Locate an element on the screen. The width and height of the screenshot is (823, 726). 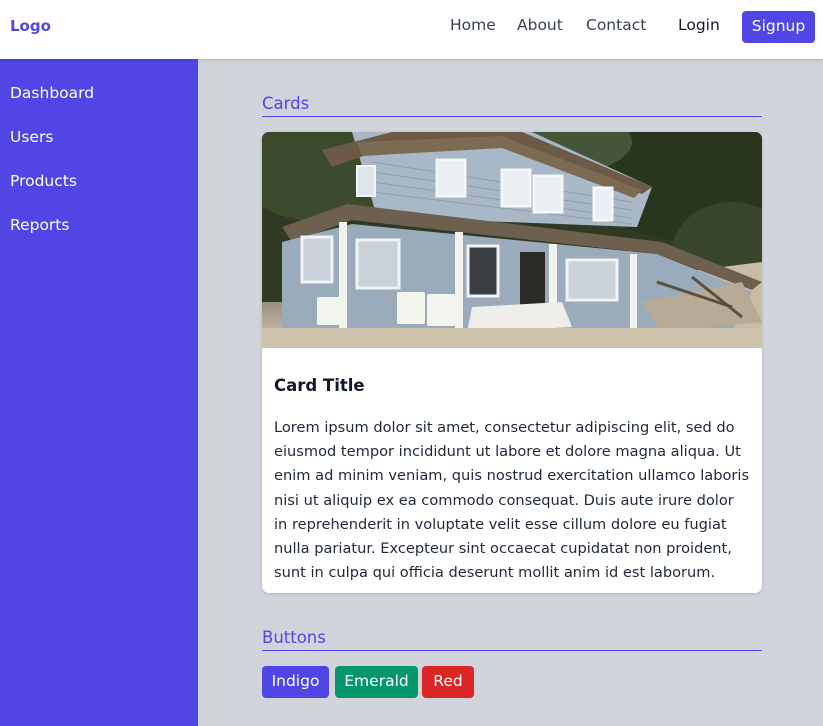
indigo-button: Indigo is located at coordinates (295, 682).